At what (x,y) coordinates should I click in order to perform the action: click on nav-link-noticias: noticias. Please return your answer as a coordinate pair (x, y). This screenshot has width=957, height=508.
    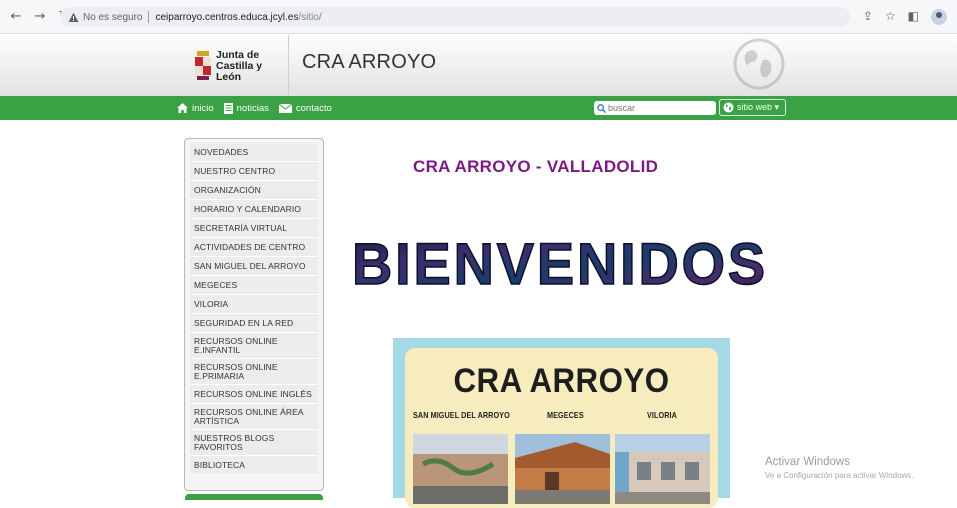
    Looking at the image, I should click on (246, 108).